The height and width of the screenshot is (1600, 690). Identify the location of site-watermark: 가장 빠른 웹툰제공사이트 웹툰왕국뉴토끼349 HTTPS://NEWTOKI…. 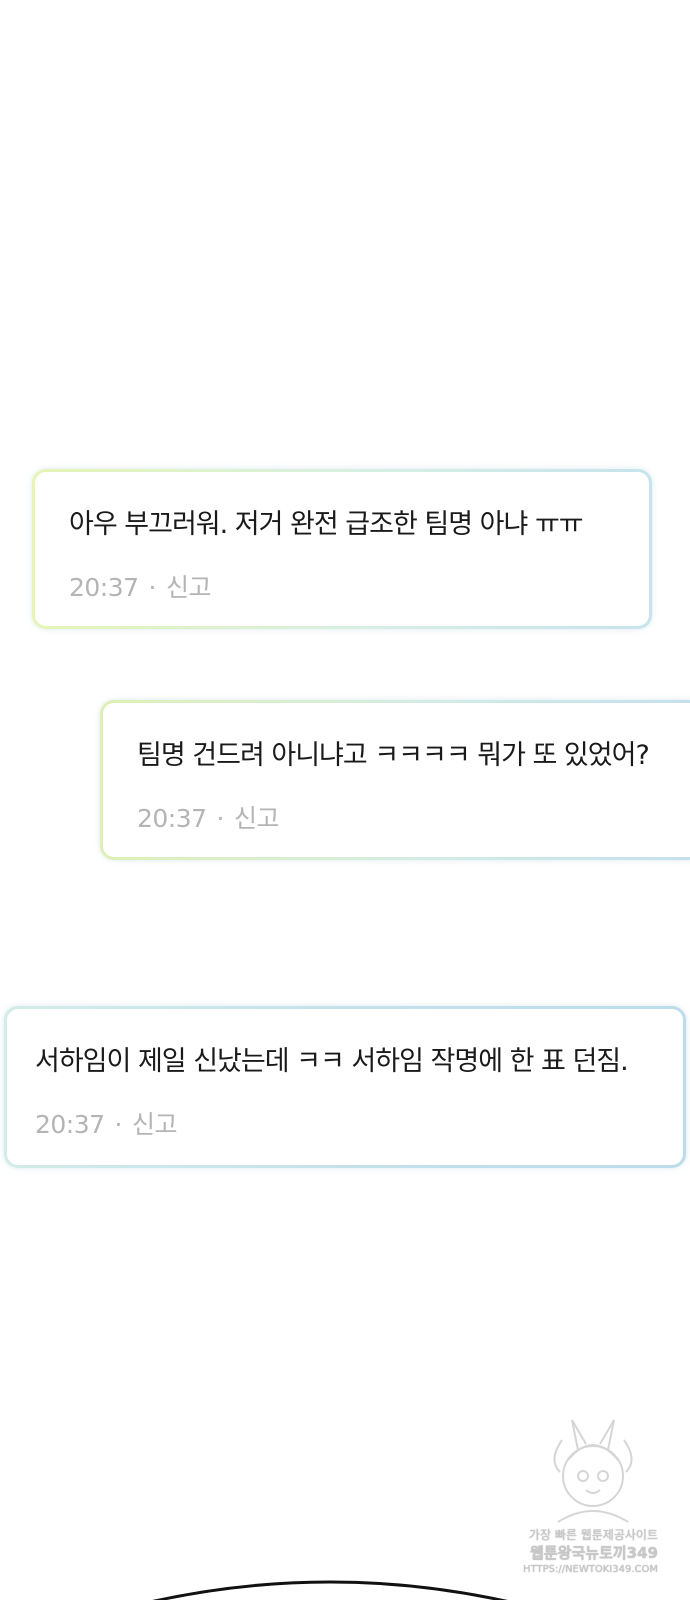
(595, 1500).